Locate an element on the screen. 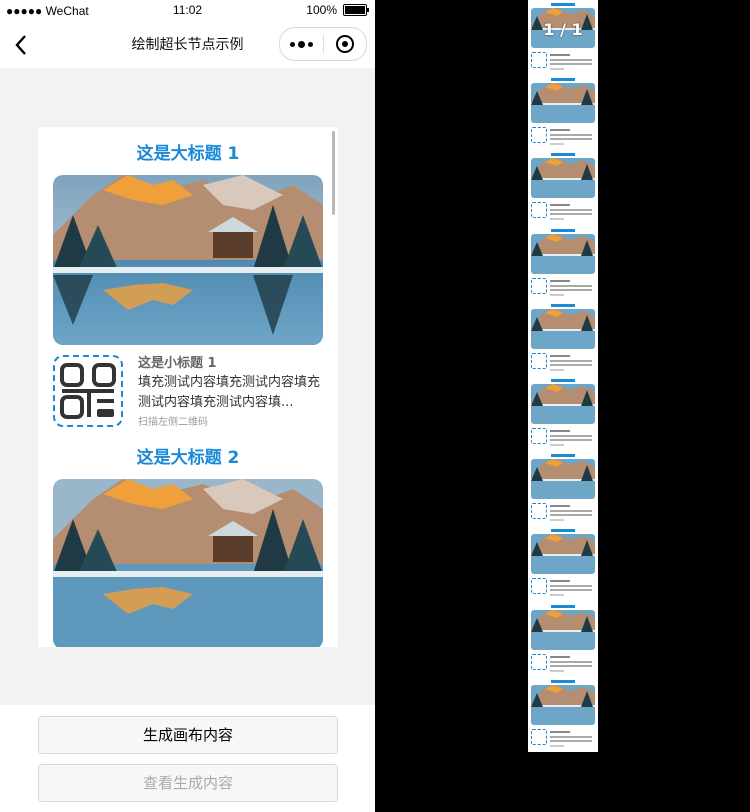 This screenshot has width=750, height=812. generated-image-preview: 1 / 1 is located at coordinates (563, 376).